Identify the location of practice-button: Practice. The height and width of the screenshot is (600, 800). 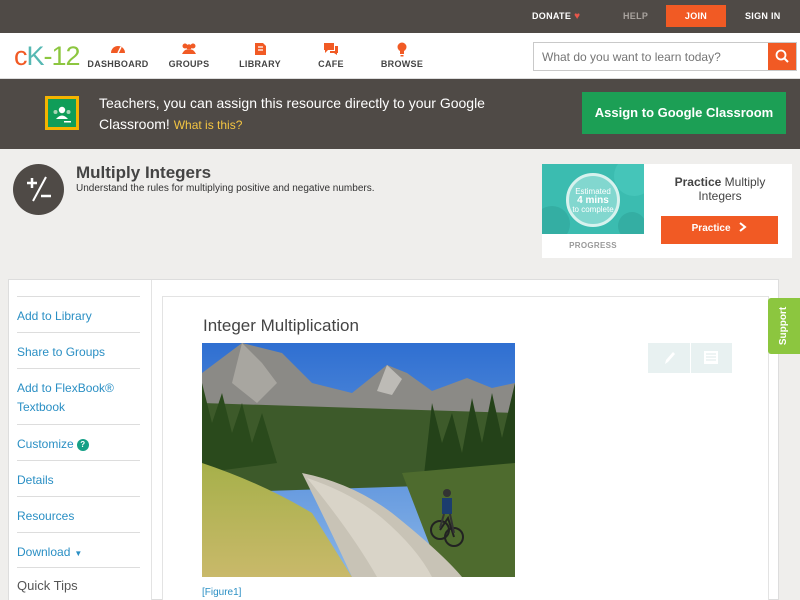
(719, 230).